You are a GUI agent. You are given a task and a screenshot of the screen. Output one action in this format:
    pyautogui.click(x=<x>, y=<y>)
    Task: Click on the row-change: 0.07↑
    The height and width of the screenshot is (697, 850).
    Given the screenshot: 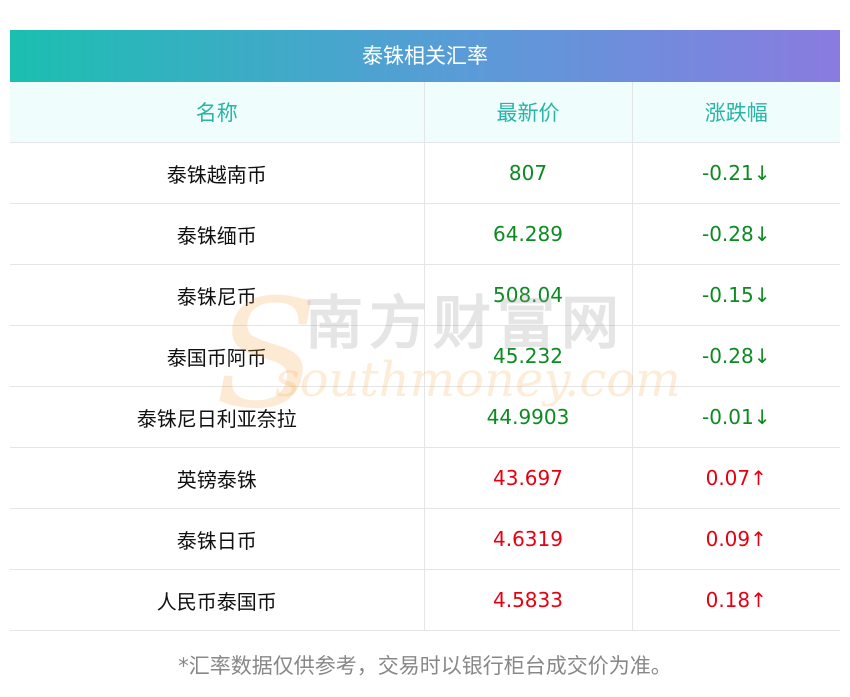 What is the action you would take?
    pyautogui.click(x=735, y=478)
    